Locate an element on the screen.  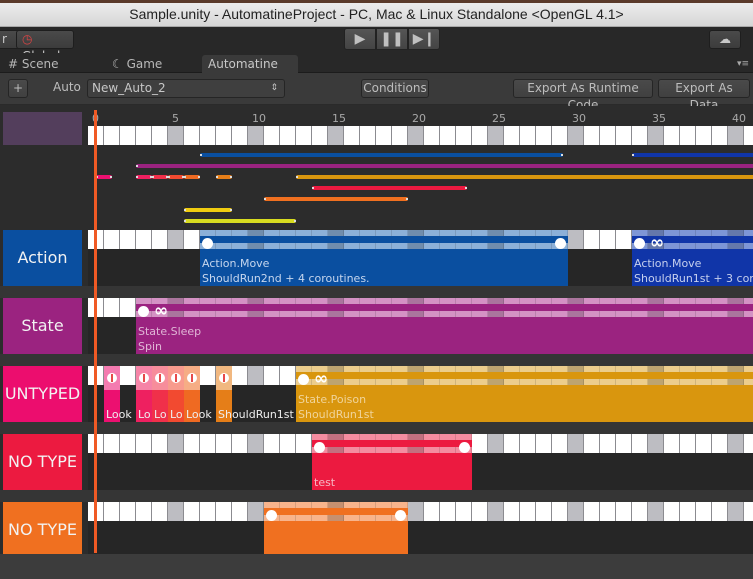
export-data-button: Export As Data is located at coordinates (704, 95).